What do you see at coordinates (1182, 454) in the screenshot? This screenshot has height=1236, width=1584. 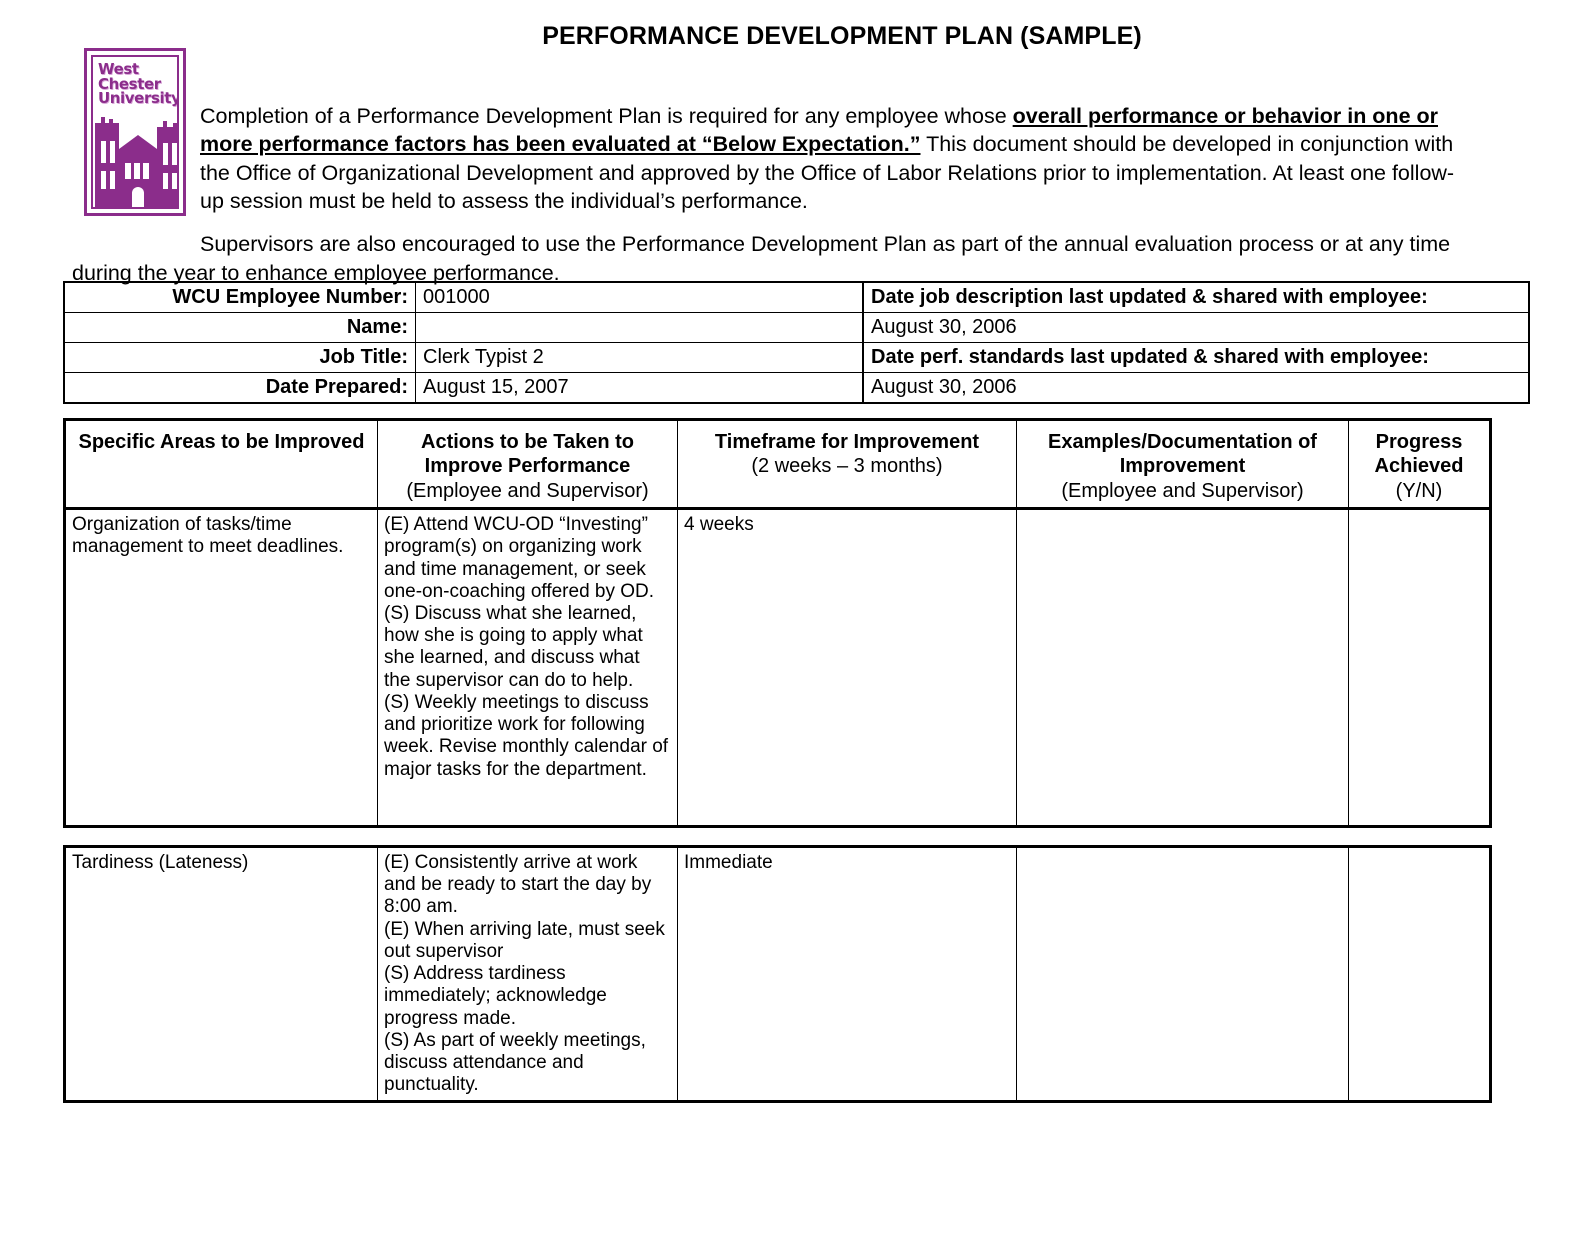 I see `column-header-examples-main: Examples/Documentation of Improvement` at bounding box center [1182, 454].